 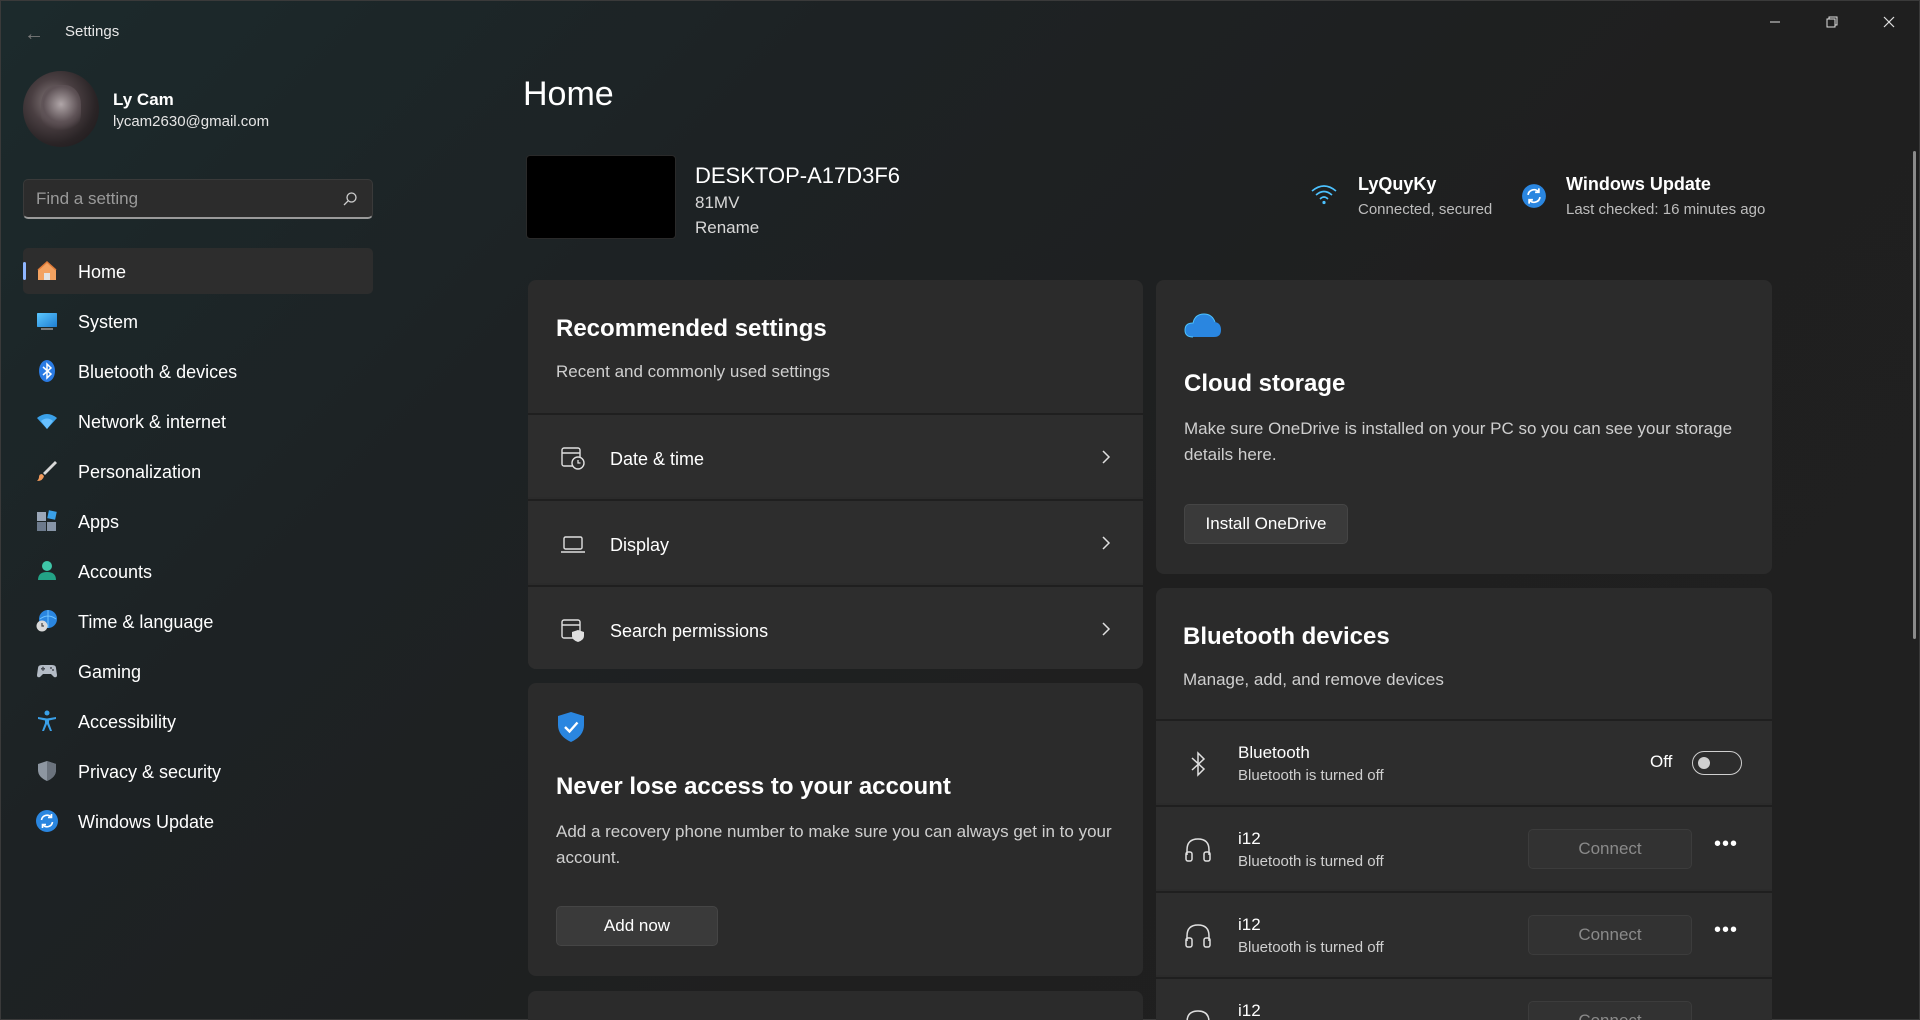 What do you see at coordinates (1464, 933) in the screenshot?
I see `bluetooth-device-row: i12 Bluetooth is turned off Connect •••` at bounding box center [1464, 933].